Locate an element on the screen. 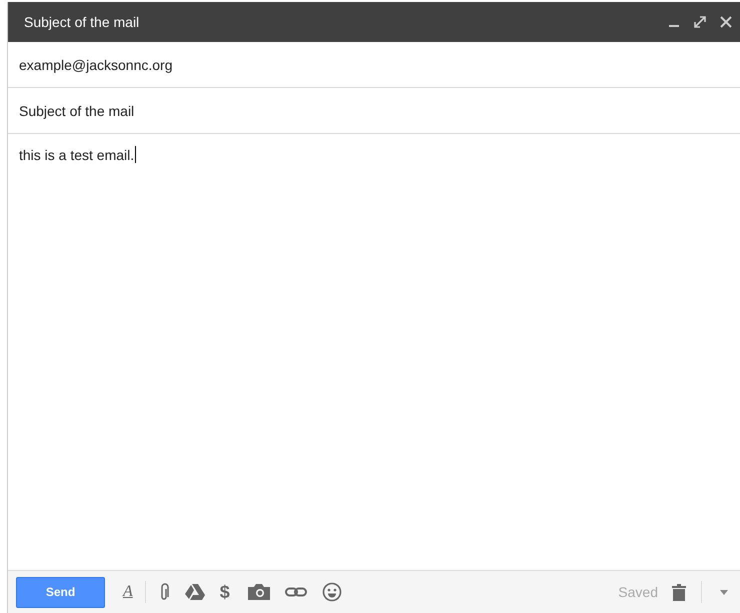 This screenshot has width=740, height=613. camera-icon is located at coordinates (259, 592).